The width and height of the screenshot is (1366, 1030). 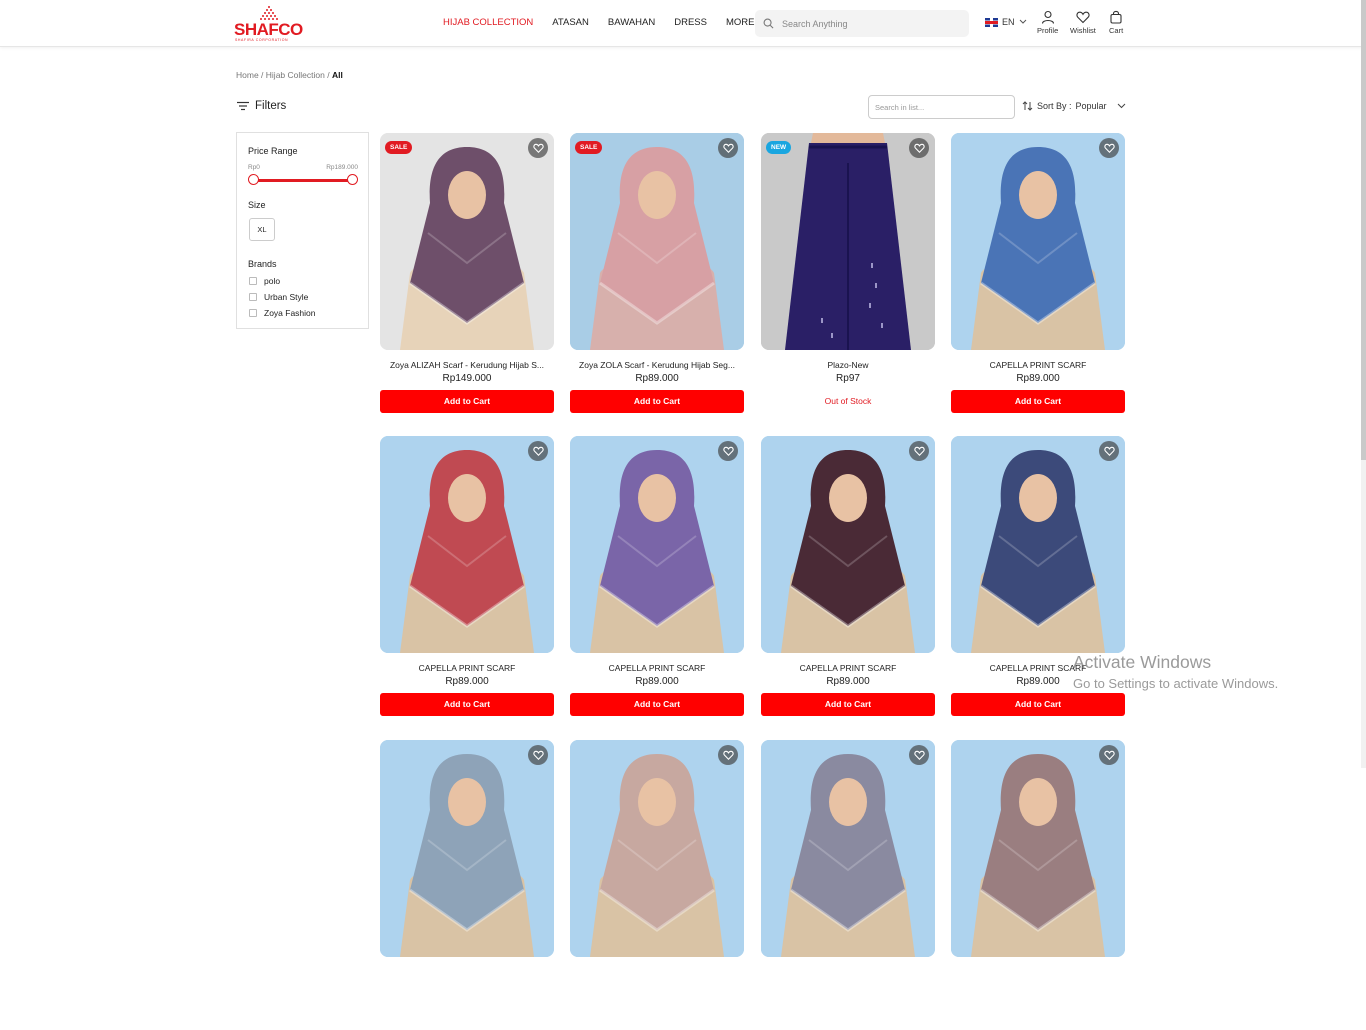 I want to click on brand-option-urban-style: Urban Style, so click(x=278, y=297).